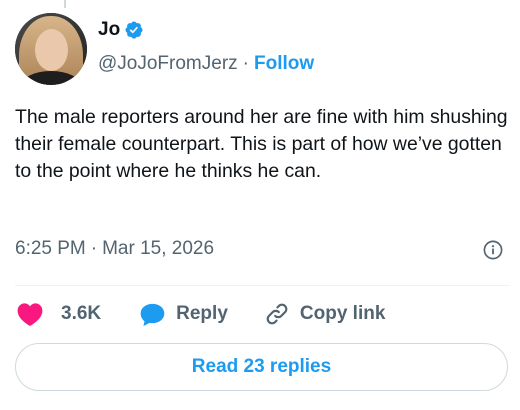  What do you see at coordinates (168, 64) in the screenshot?
I see `author-handle: @JoJoFromJerz` at bounding box center [168, 64].